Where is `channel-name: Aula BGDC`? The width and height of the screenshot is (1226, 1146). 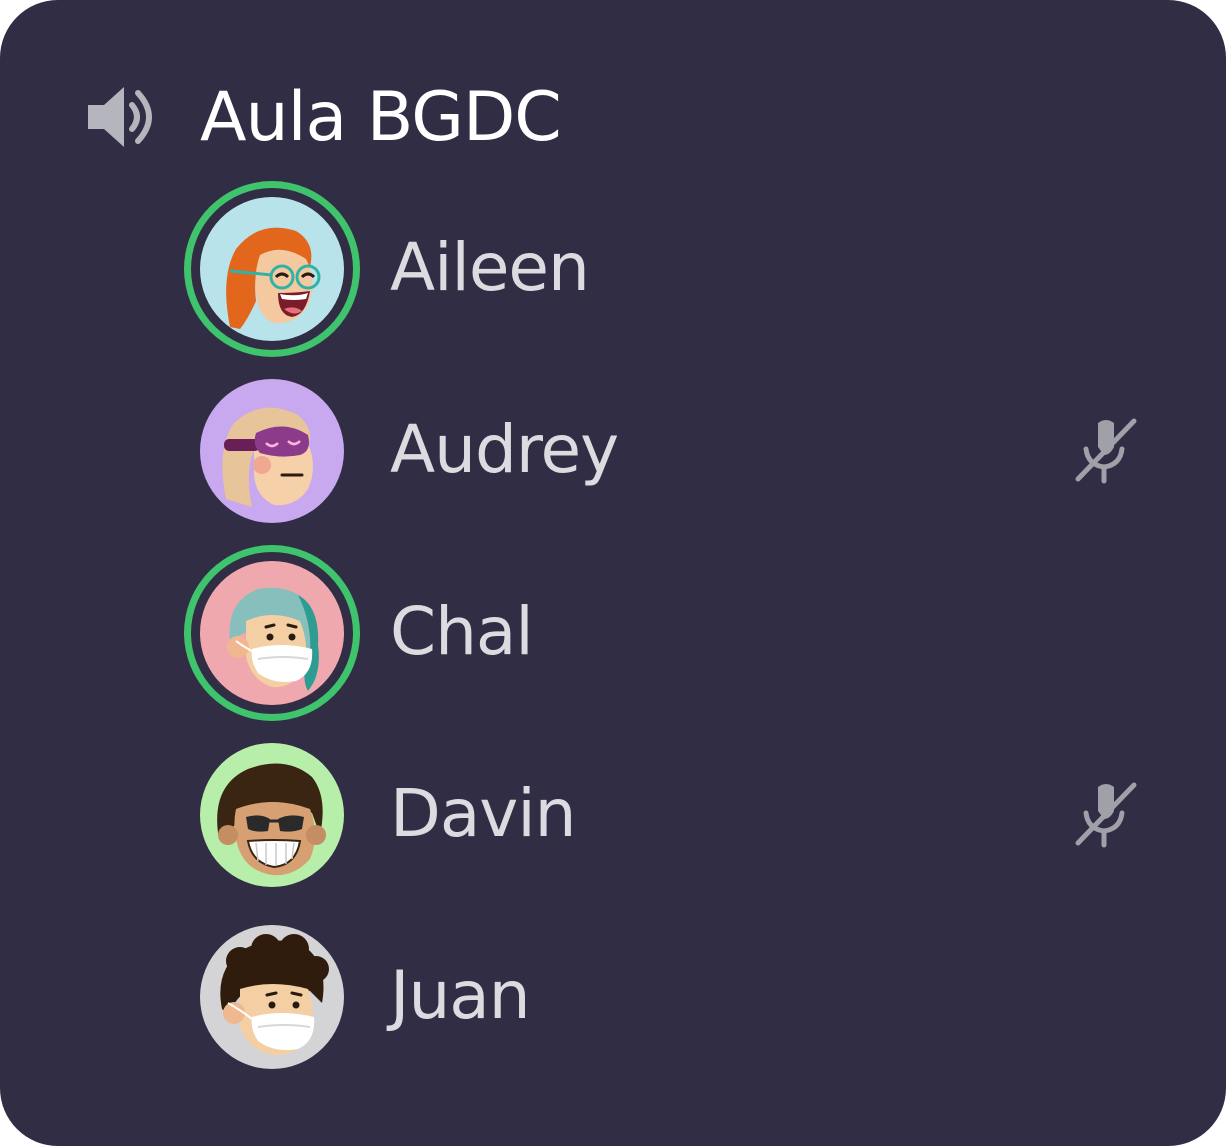
channel-name: Aula BGDC is located at coordinates (381, 117).